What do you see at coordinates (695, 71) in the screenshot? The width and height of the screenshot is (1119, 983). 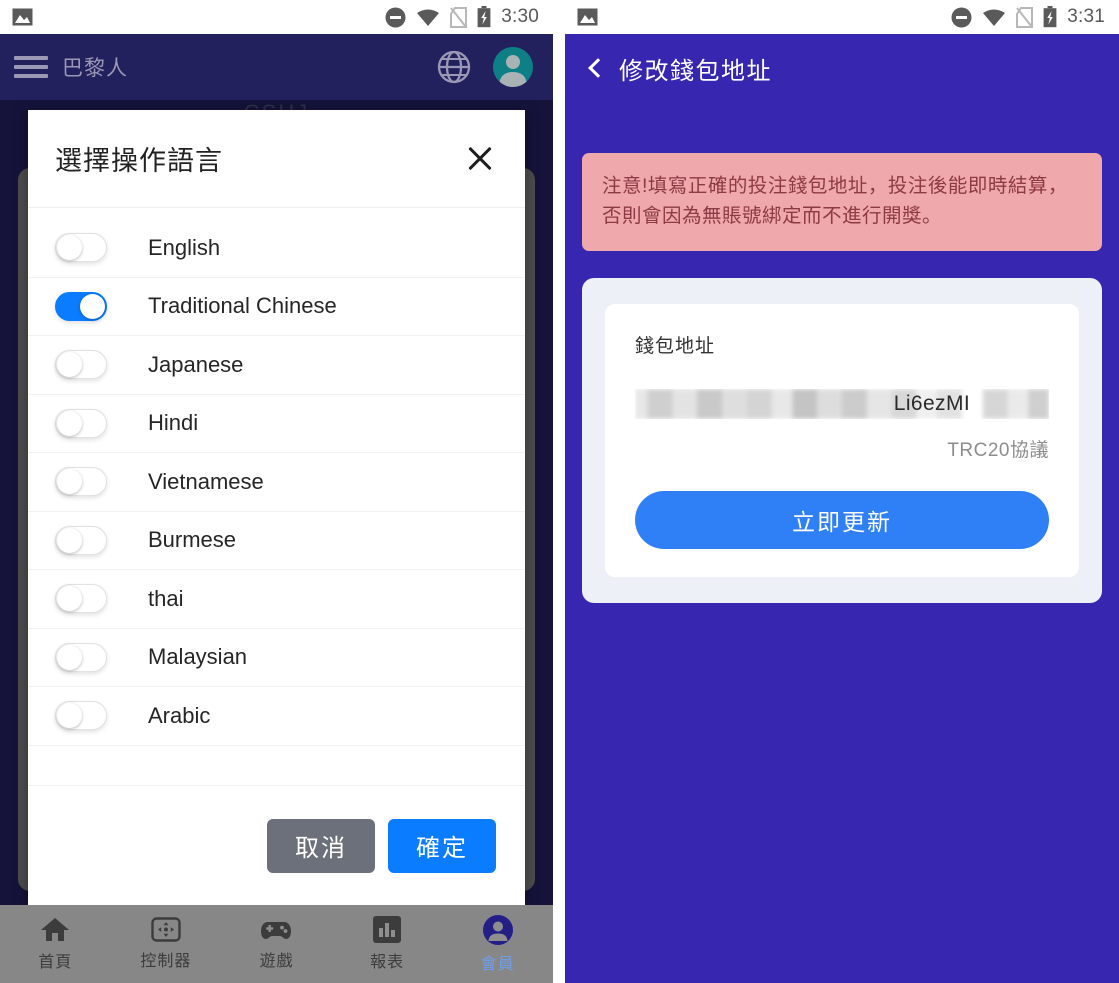 I see `page-title: 修改錢包地址` at bounding box center [695, 71].